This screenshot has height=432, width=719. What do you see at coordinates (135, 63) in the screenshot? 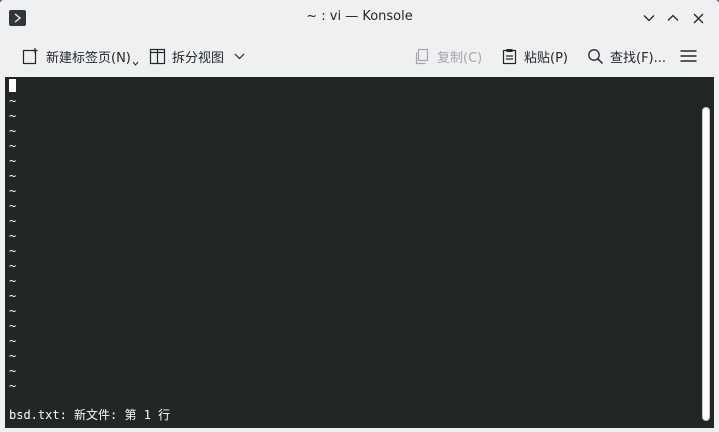
I see `dropdown-arrow-icon` at bounding box center [135, 63].